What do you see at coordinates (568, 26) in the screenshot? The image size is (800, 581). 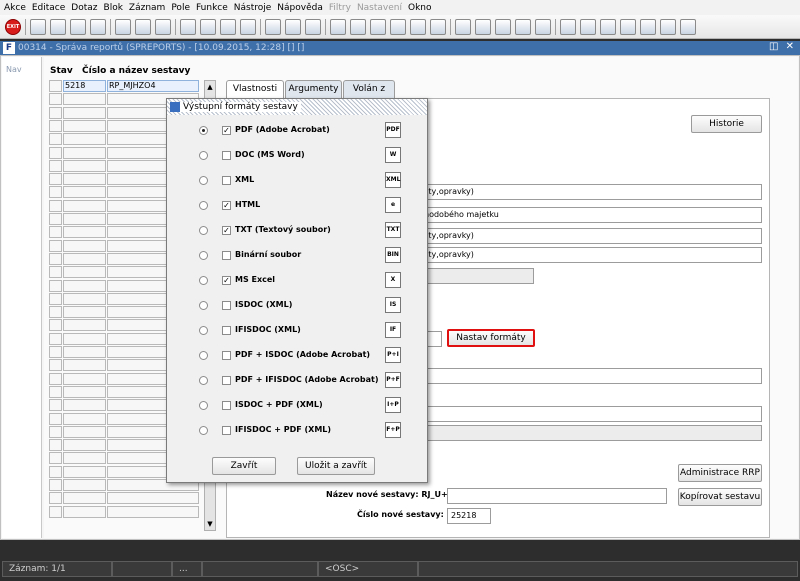 I see `export-icon` at bounding box center [568, 26].